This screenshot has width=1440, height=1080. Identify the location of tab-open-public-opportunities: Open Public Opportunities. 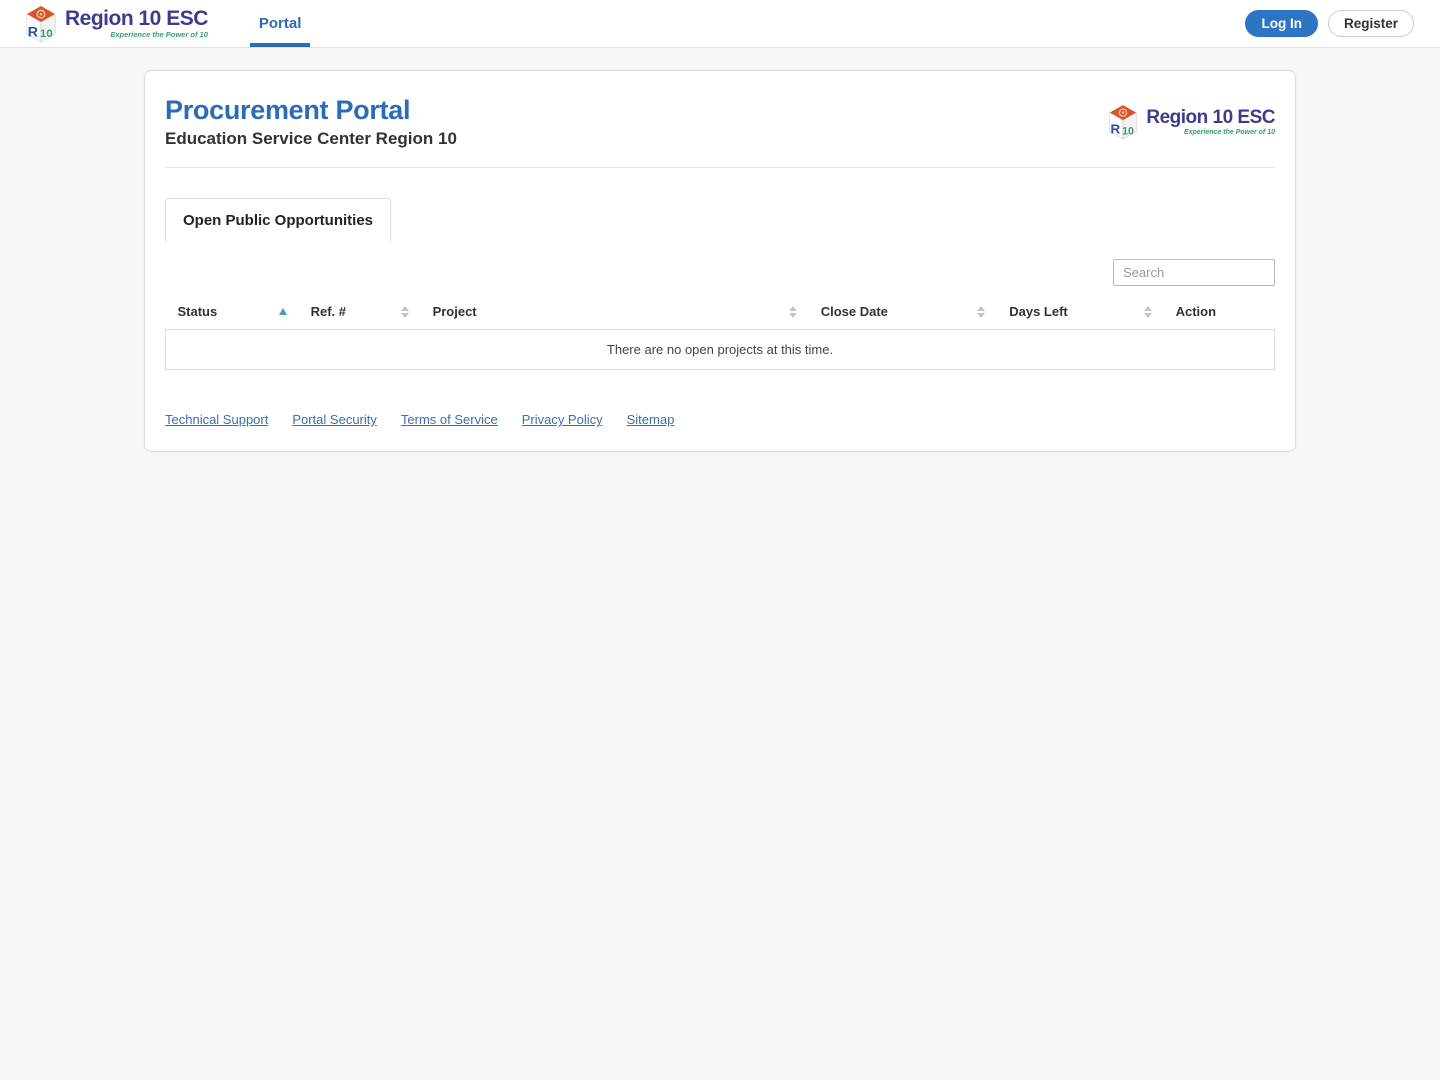
(278, 220).